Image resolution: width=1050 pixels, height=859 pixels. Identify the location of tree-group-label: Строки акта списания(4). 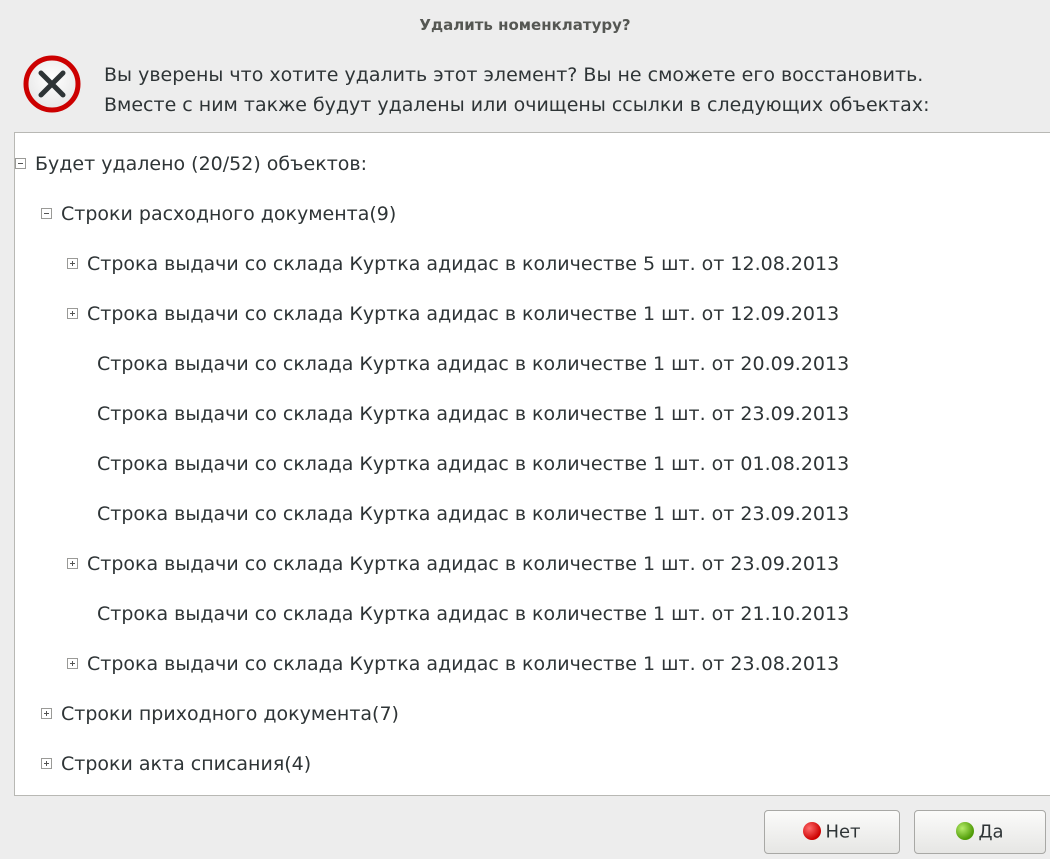
(186, 764).